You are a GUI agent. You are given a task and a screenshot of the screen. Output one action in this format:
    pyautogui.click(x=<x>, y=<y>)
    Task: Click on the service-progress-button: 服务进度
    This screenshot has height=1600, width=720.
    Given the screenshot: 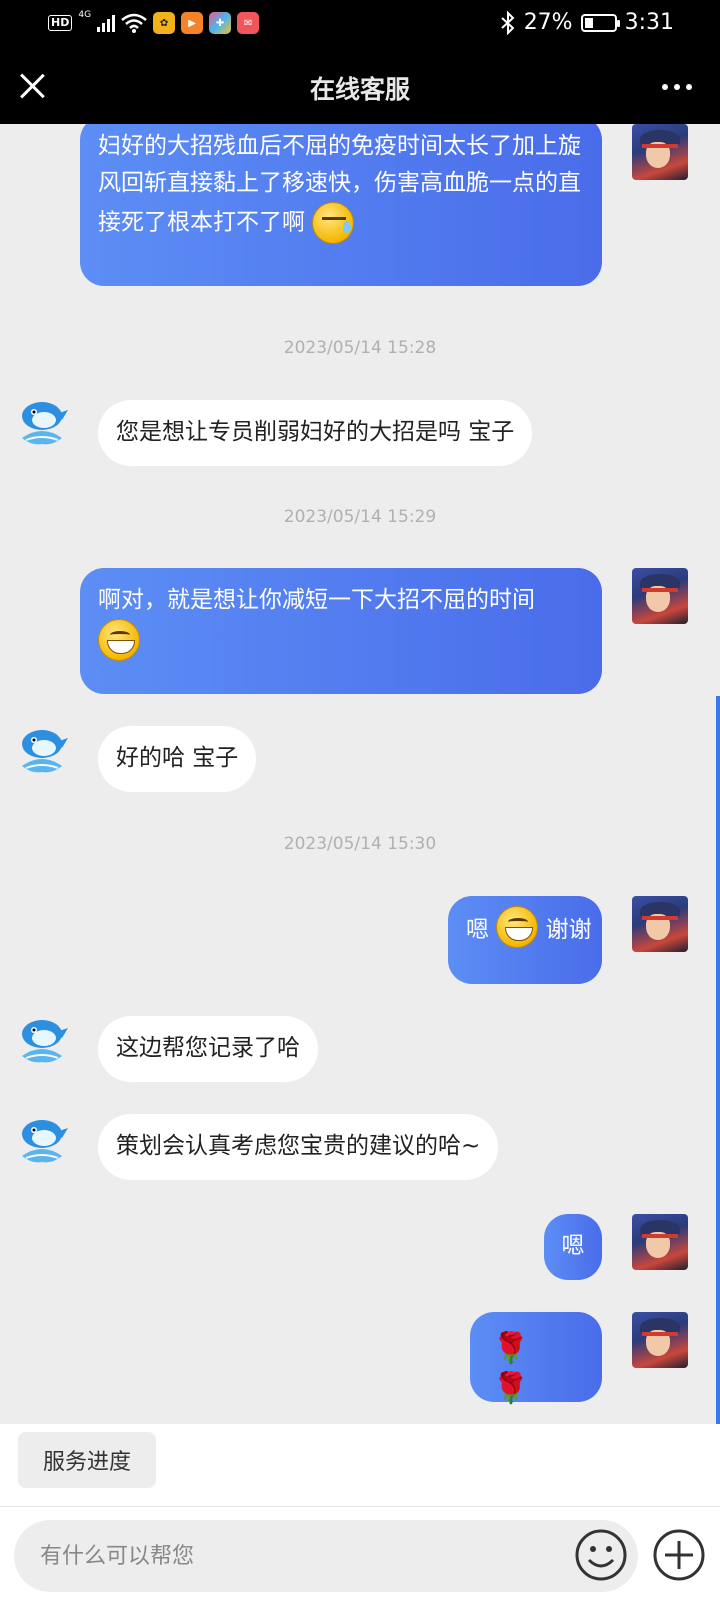 What is the action you would take?
    pyautogui.click(x=87, y=1460)
    